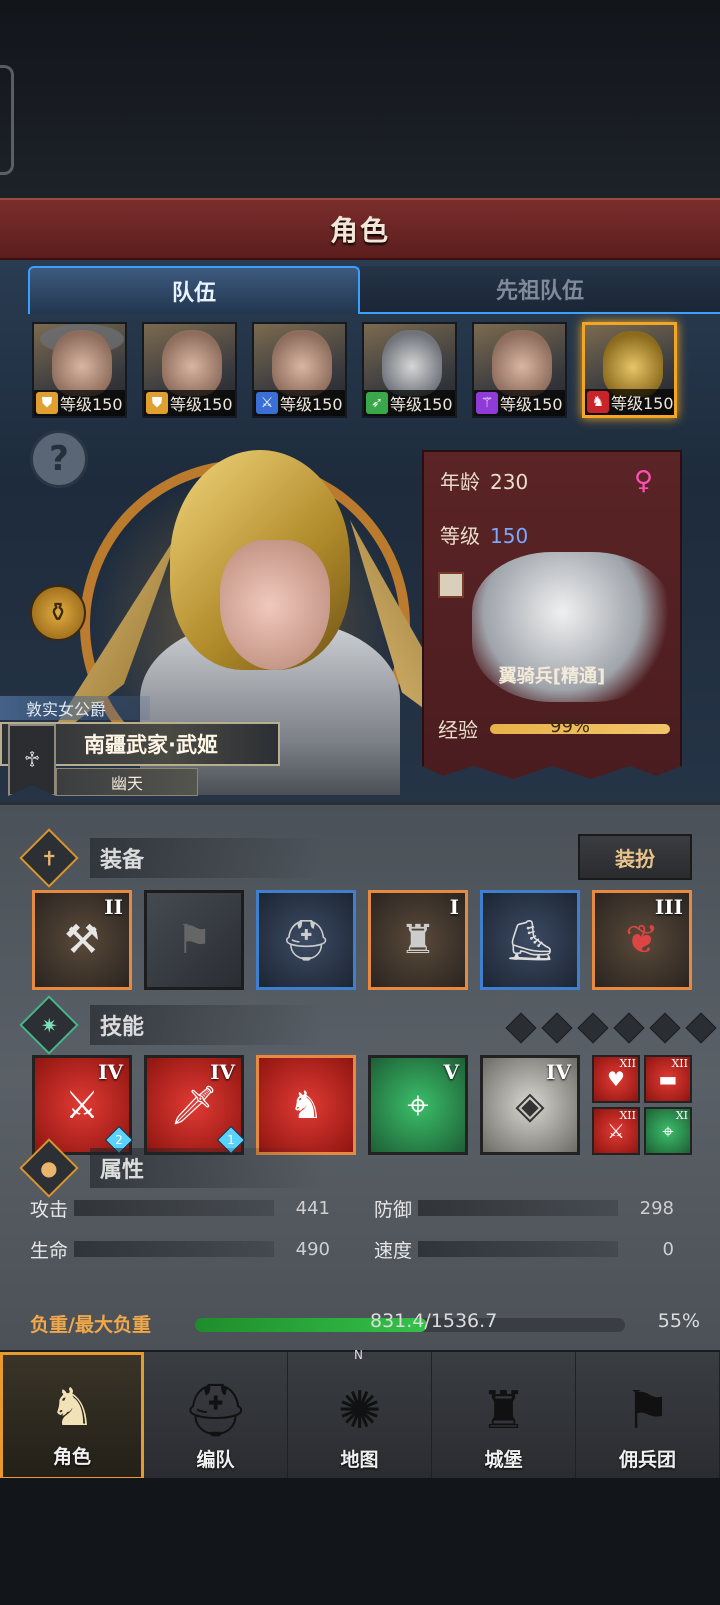 The width and height of the screenshot is (720, 1605). Describe the element at coordinates (627, 1063) in the screenshot. I see `tier-label: XII` at that location.